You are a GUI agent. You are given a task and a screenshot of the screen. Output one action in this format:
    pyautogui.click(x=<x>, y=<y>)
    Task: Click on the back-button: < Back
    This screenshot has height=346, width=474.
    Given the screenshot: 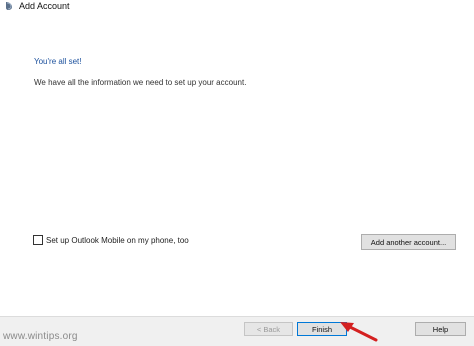 What is the action you would take?
    pyautogui.click(x=268, y=329)
    